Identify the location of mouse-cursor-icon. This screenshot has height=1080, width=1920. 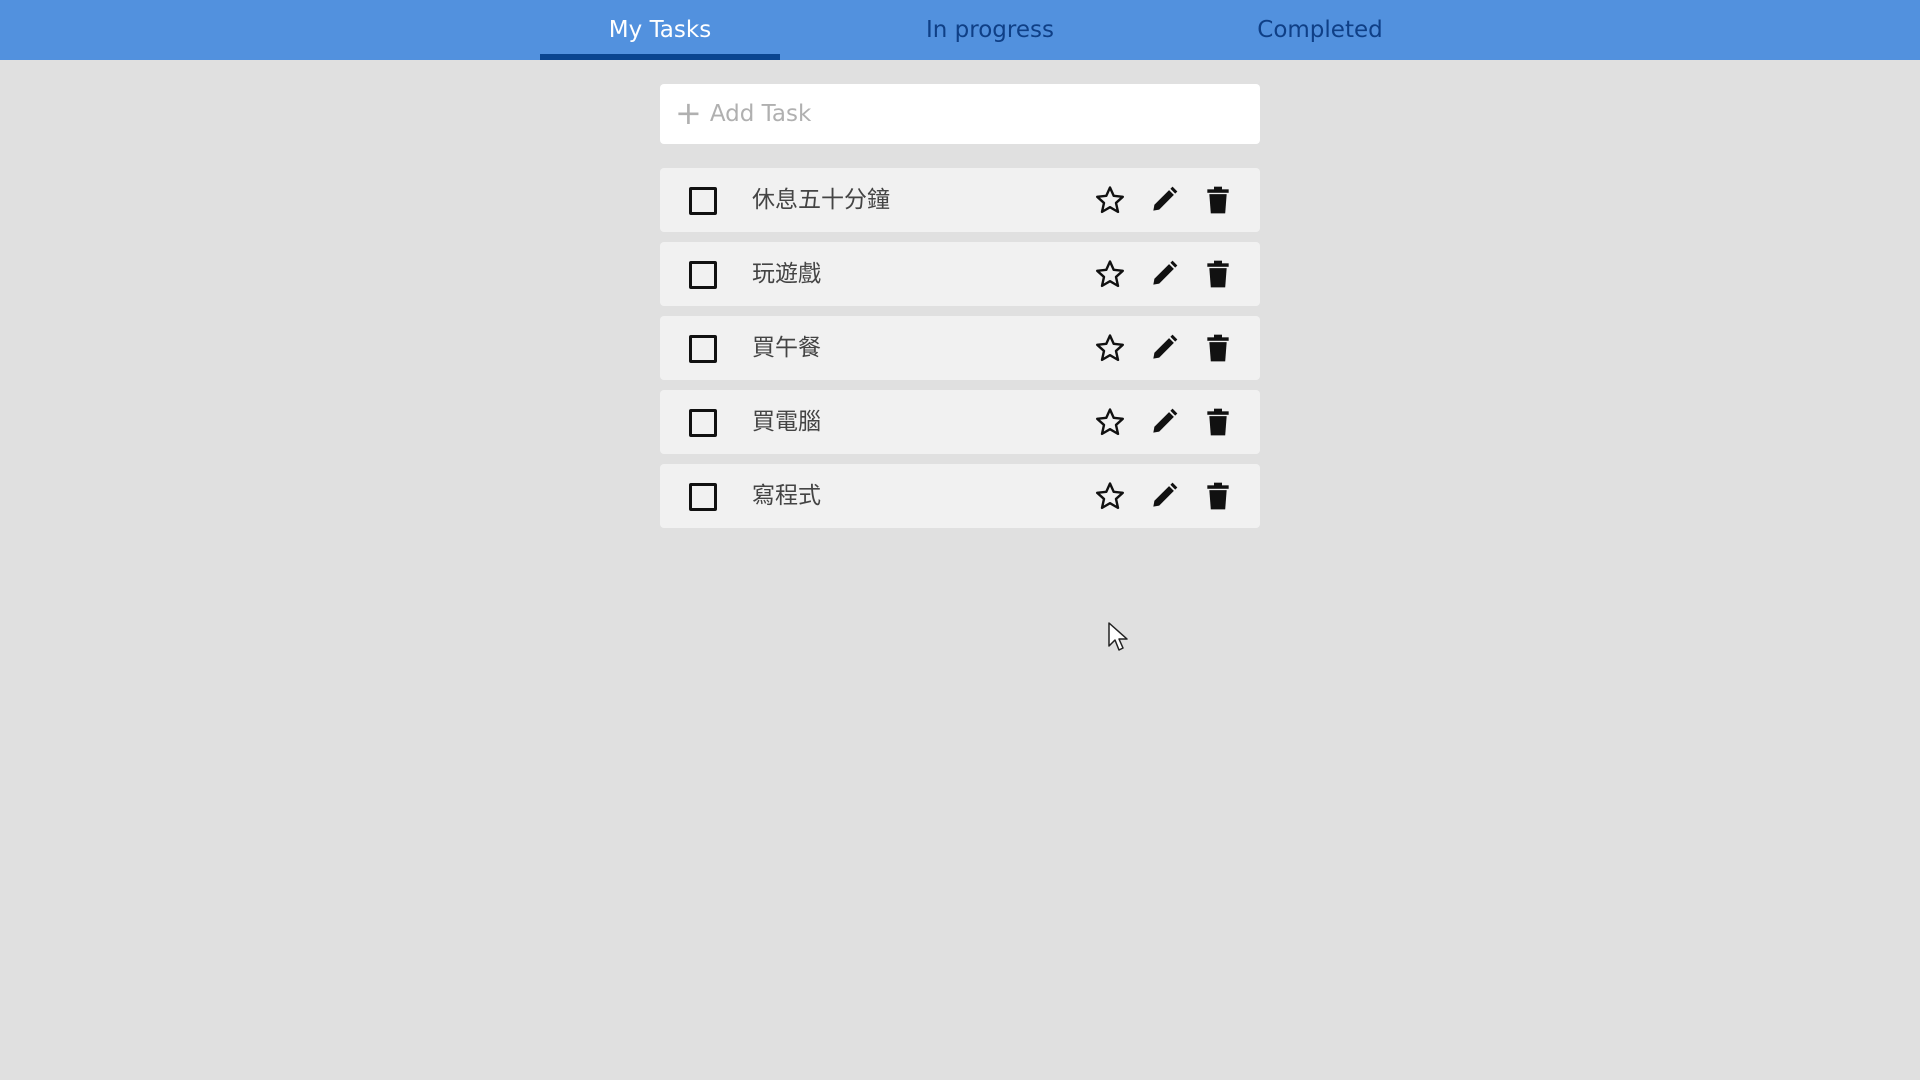
(1118, 636).